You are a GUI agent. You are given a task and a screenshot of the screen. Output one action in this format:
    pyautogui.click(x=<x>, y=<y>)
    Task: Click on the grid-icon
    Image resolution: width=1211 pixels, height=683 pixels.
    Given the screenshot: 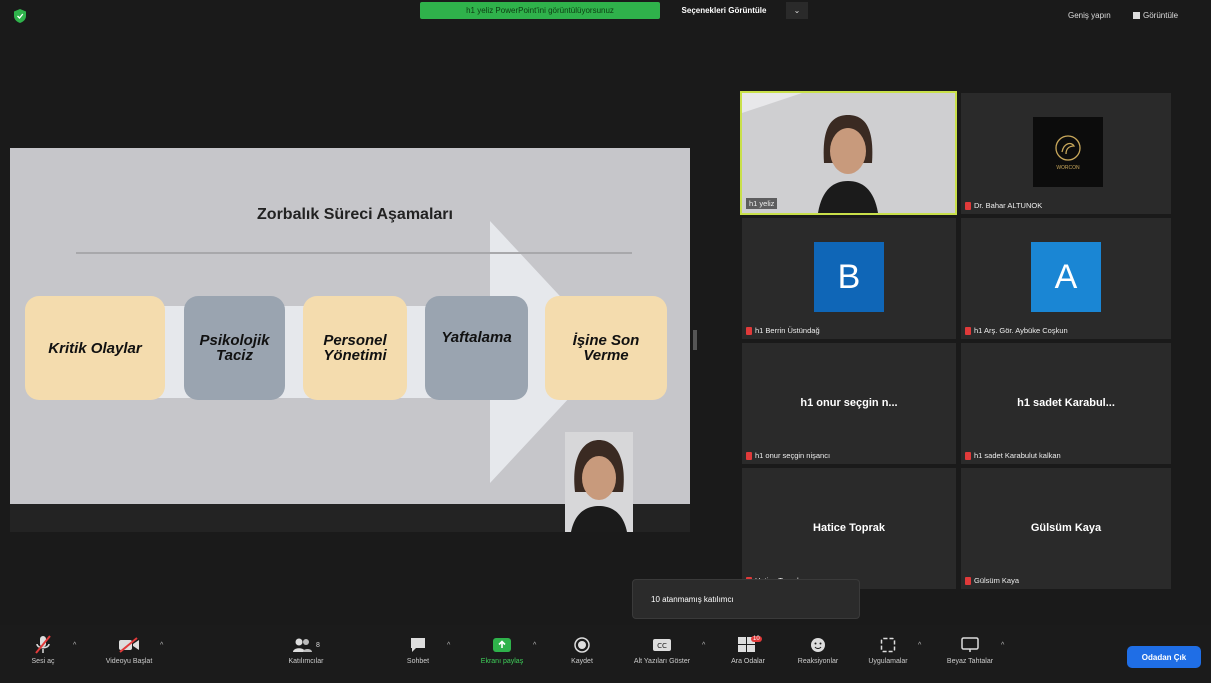 What is the action you would take?
    pyautogui.click(x=1136, y=15)
    